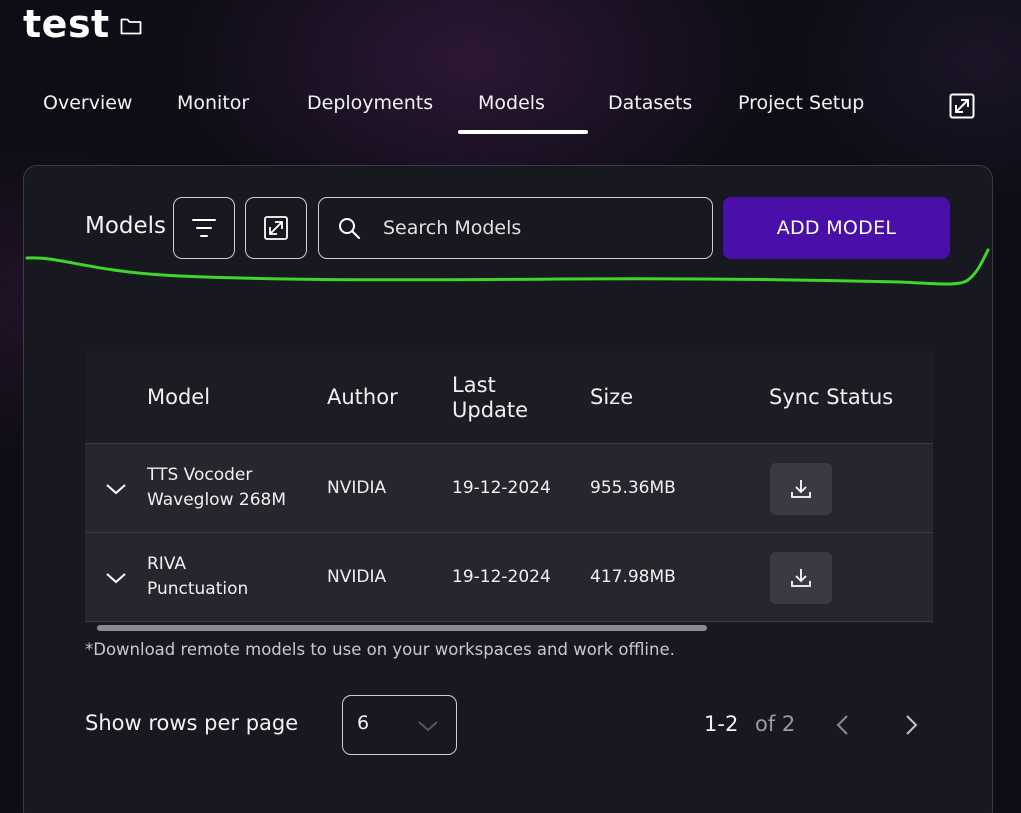 The image size is (1021, 813). I want to click on model-name-line1: TTS Vocoder, so click(200, 475).